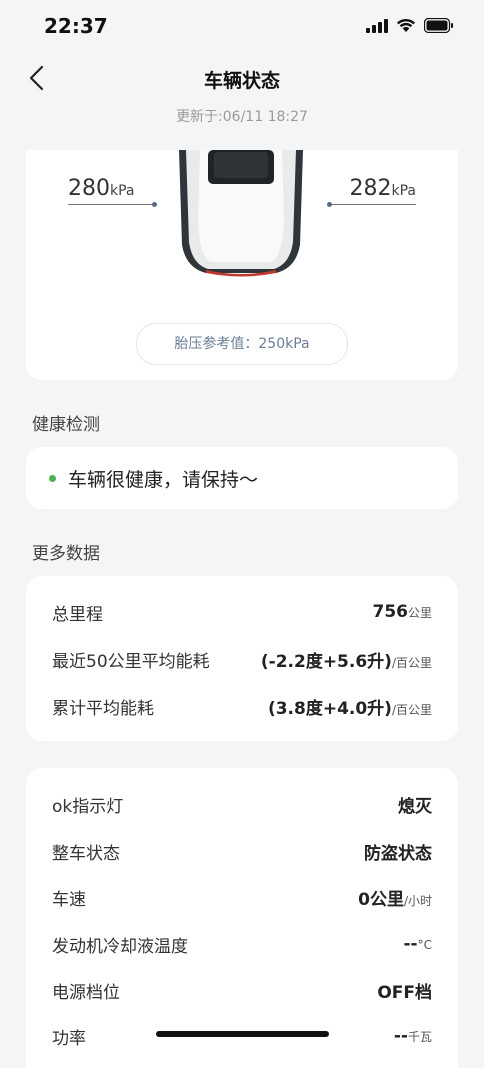 The width and height of the screenshot is (484, 1068). Describe the element at coordinates (69, 899) in the screenshot. I see `row-label: 车速` at that location.